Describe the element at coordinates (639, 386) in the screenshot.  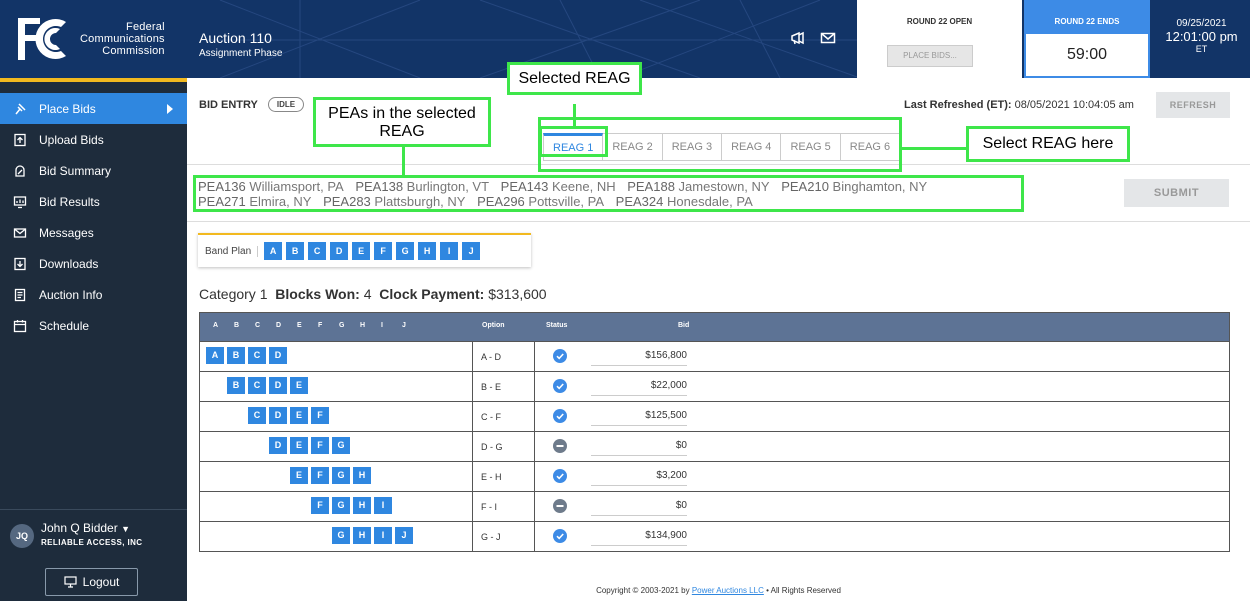
I see `bid-input: $22,000` at that location.